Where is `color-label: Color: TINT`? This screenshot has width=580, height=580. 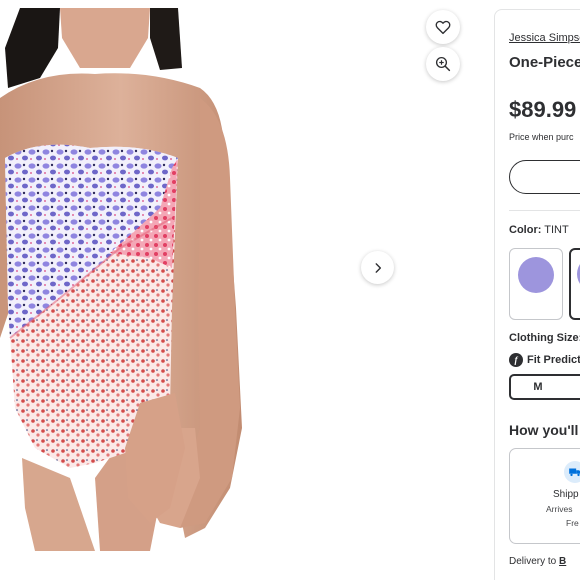 color-label: Color: TINT is located at coordinates (539, 230).